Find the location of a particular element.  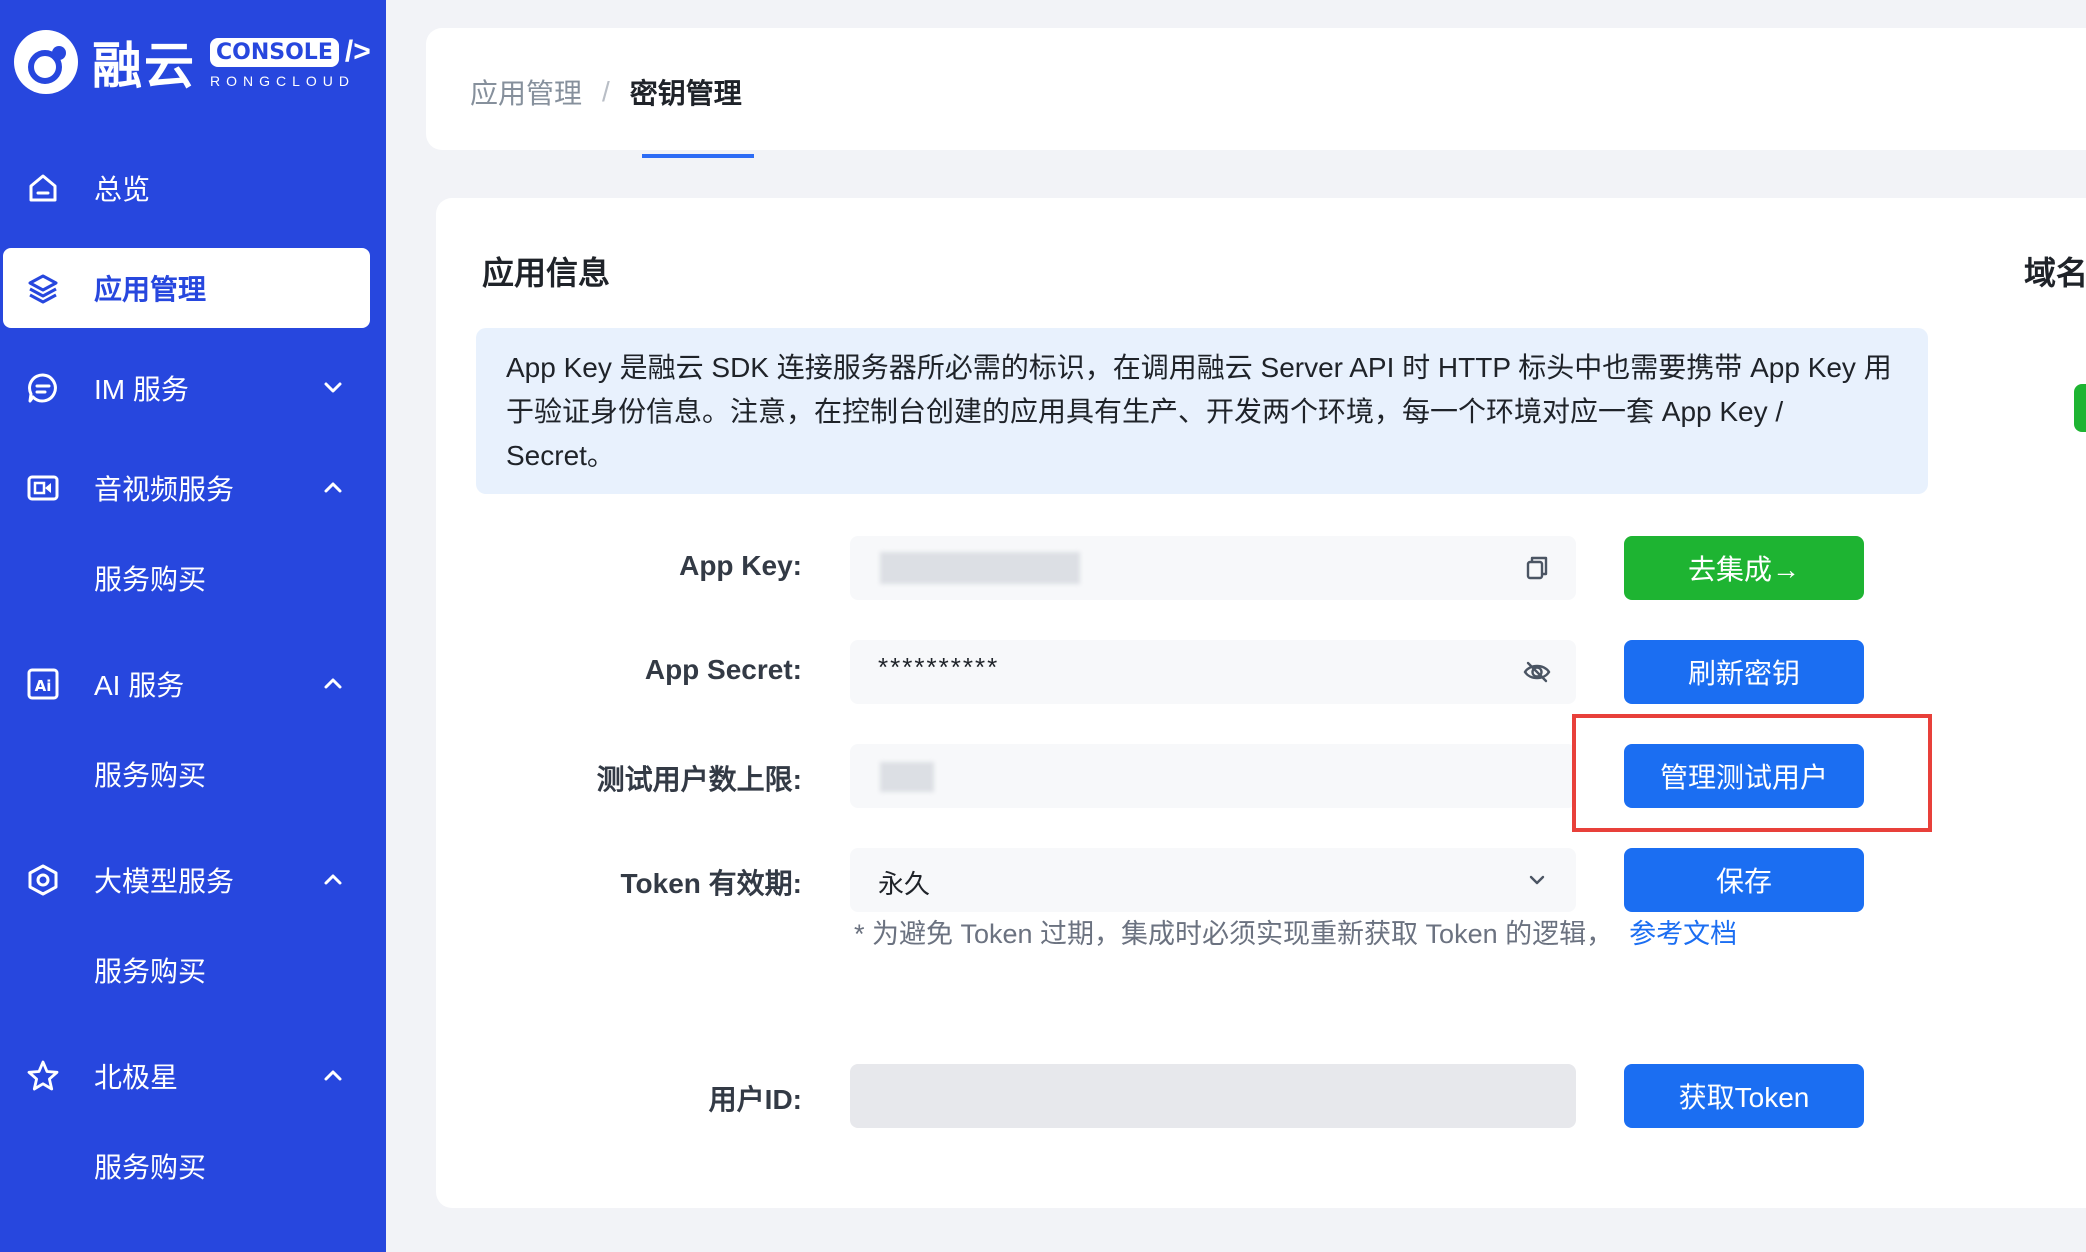

console-mark: CONSOLE /> RONGCLOUD is located at coordinates (290, 62).